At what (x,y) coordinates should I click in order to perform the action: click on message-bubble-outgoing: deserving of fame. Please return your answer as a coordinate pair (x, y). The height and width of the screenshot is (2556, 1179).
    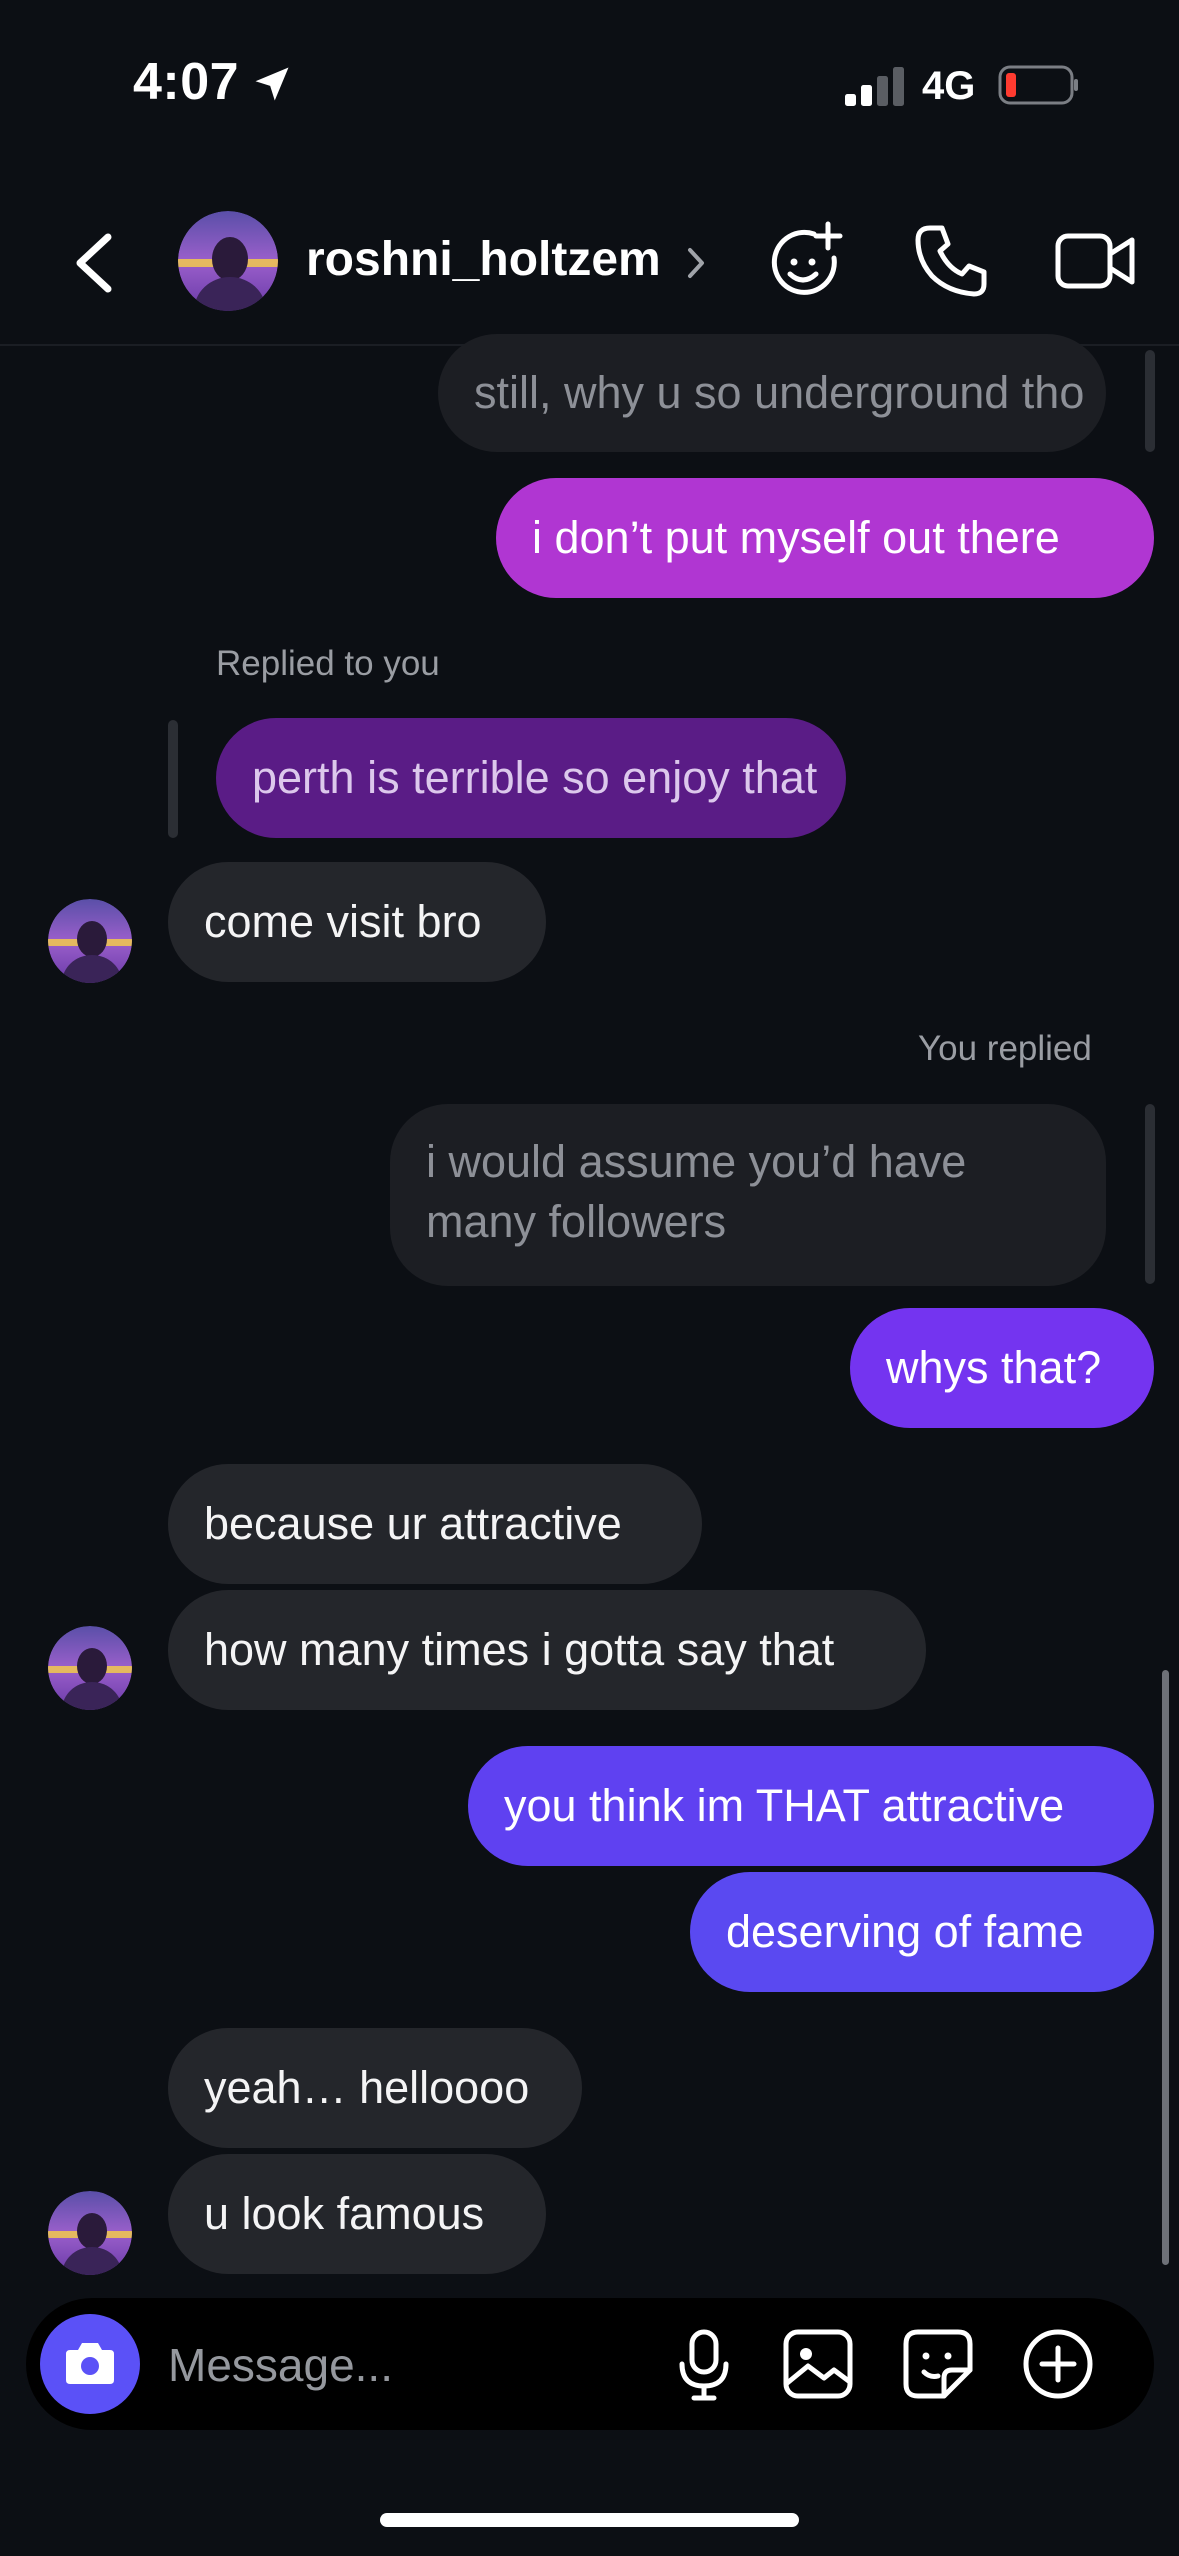
    Looking at the image, I should click on (922, 1932).